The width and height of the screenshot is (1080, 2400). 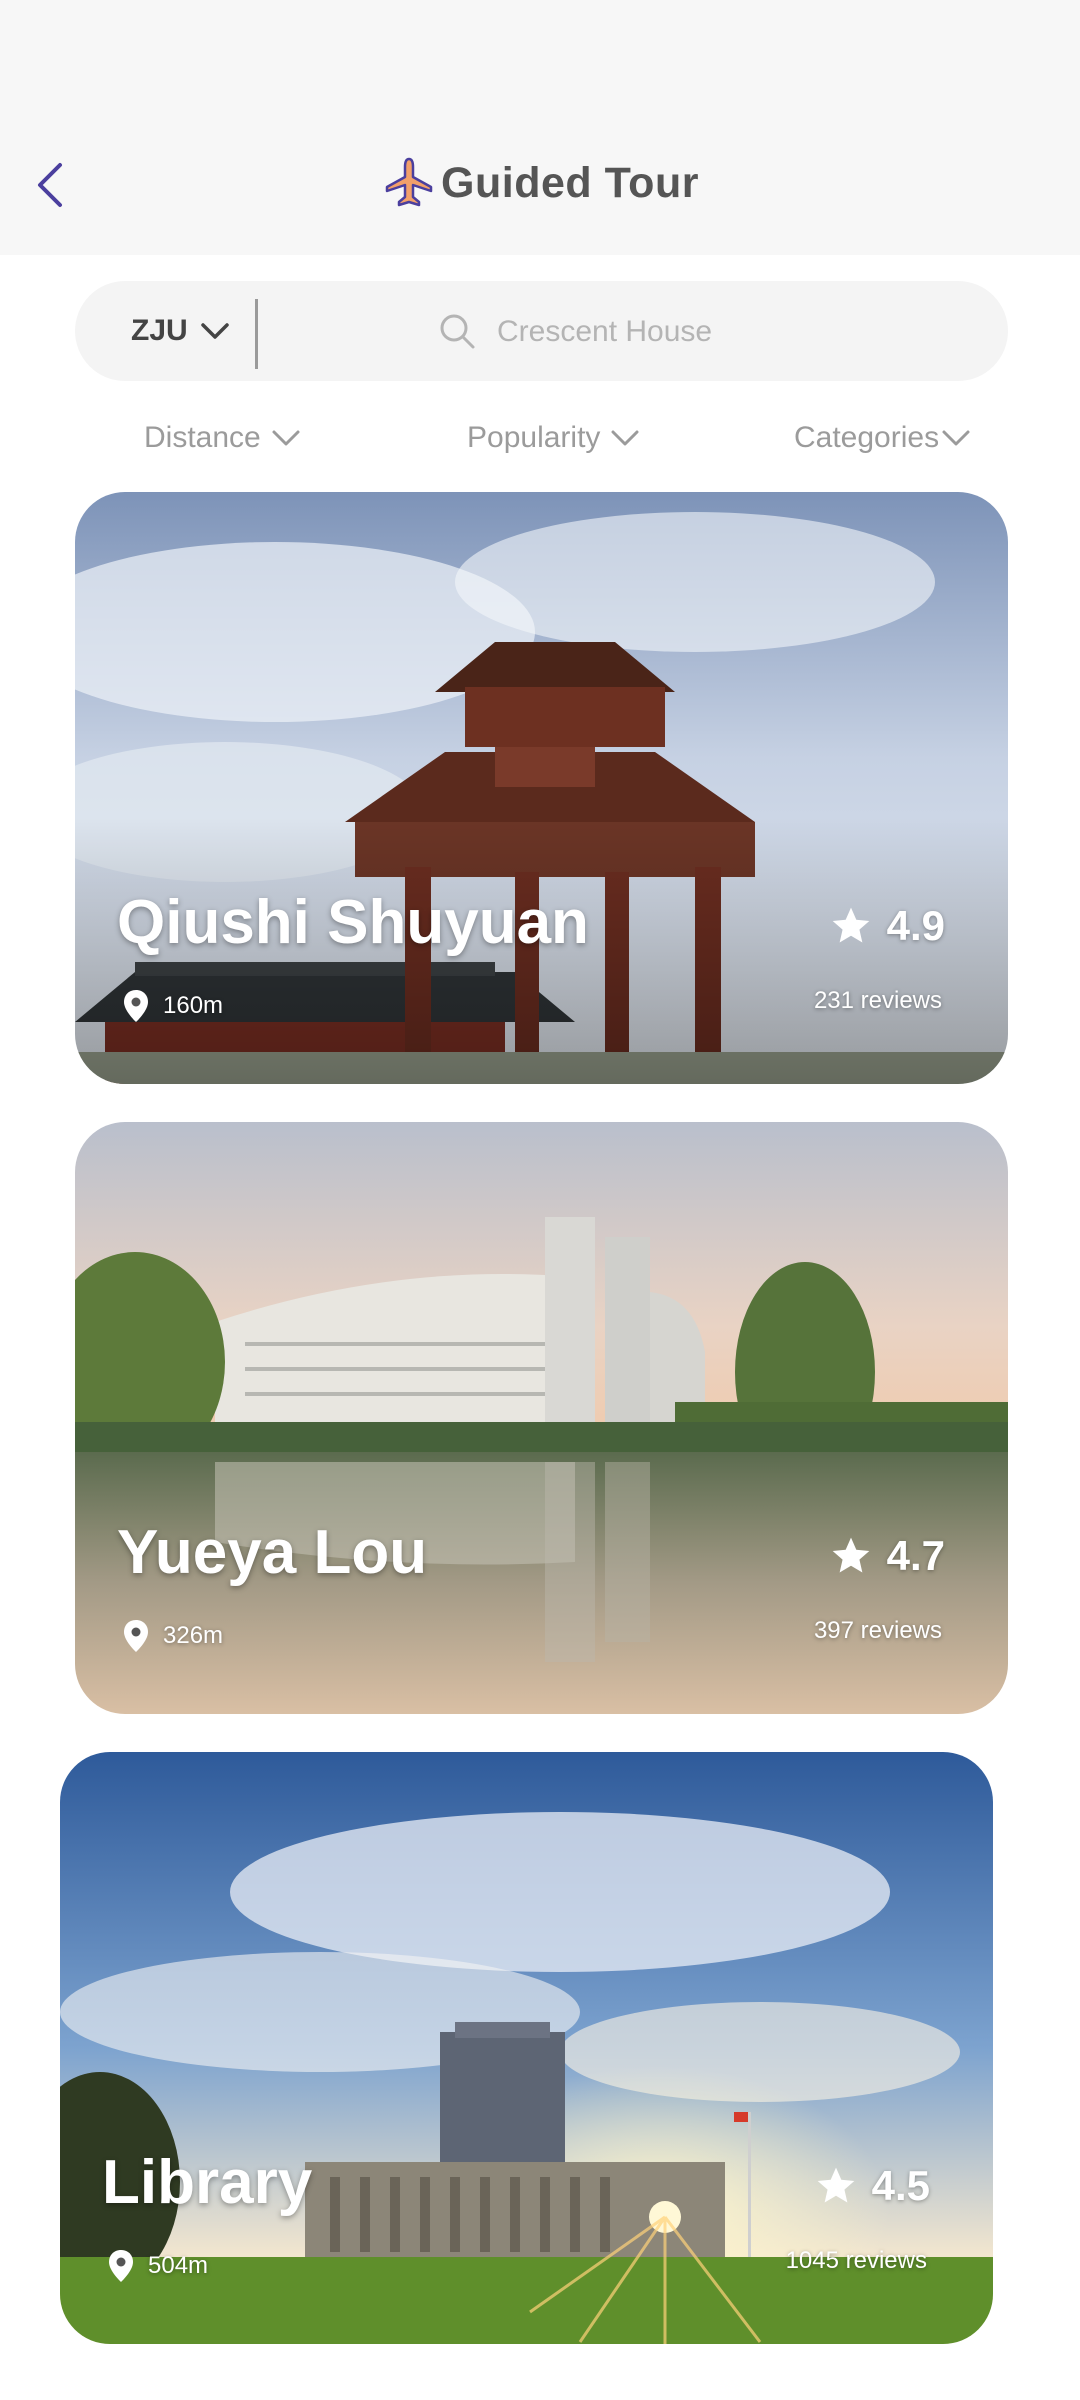 I want to click on filter-distance: Distance, so click(x=222, y=438).